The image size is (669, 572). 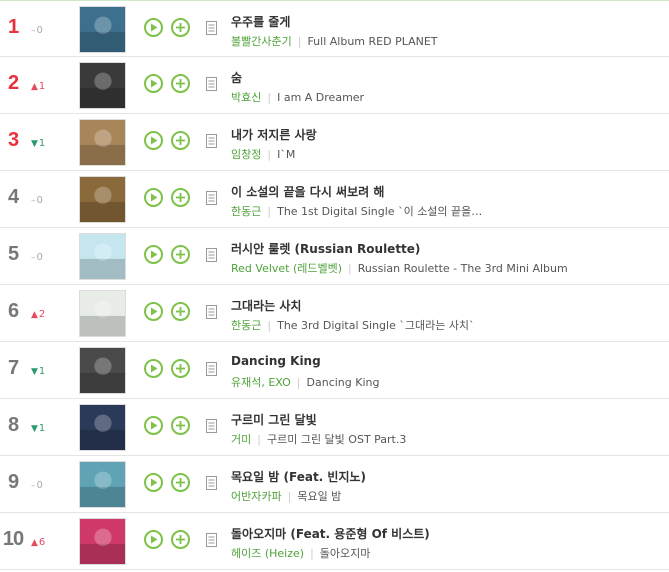 I want to click on artist-link: 어반자카파, so click(x=256, y=496).